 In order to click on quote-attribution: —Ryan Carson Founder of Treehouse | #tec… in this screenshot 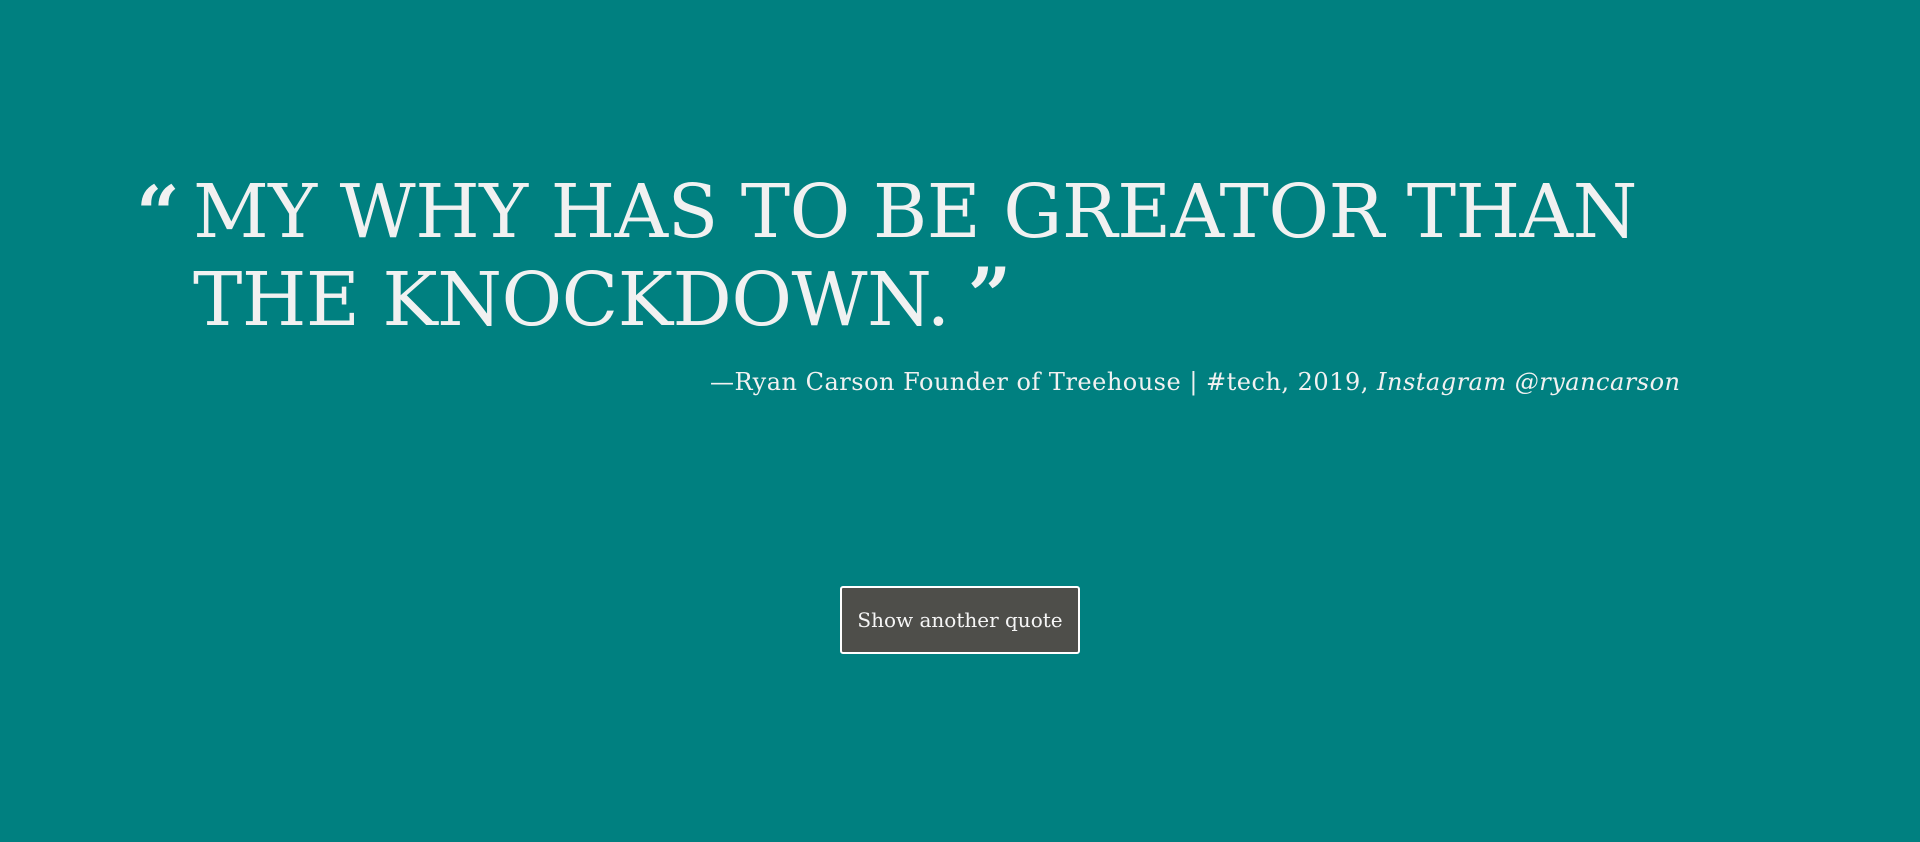, I will do `click(1195, 382)`.